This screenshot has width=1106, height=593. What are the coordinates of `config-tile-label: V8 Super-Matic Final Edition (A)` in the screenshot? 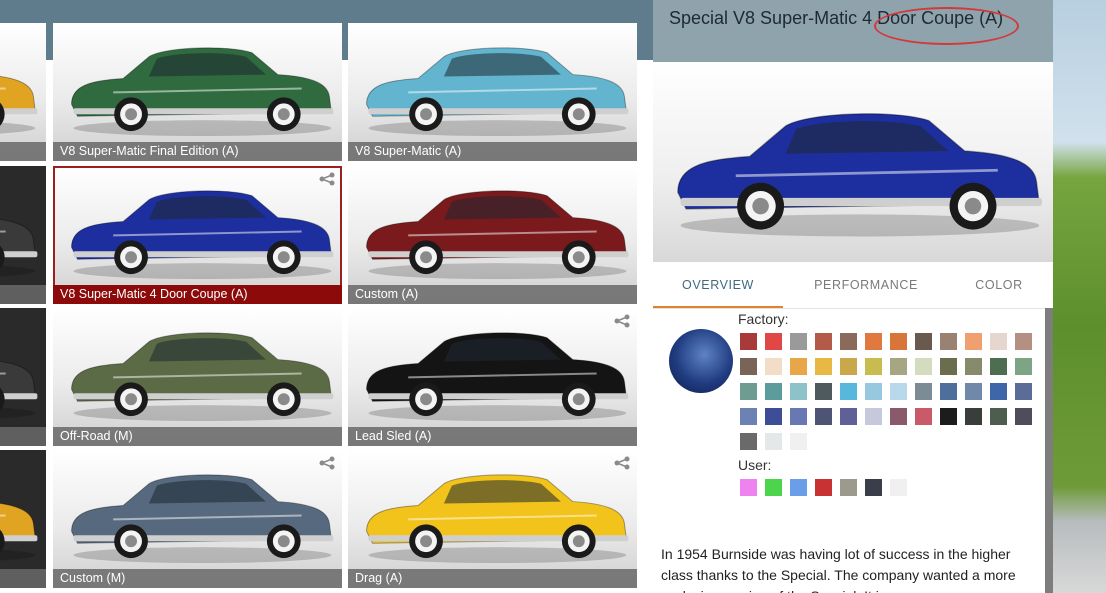 It's located at (197, 151).